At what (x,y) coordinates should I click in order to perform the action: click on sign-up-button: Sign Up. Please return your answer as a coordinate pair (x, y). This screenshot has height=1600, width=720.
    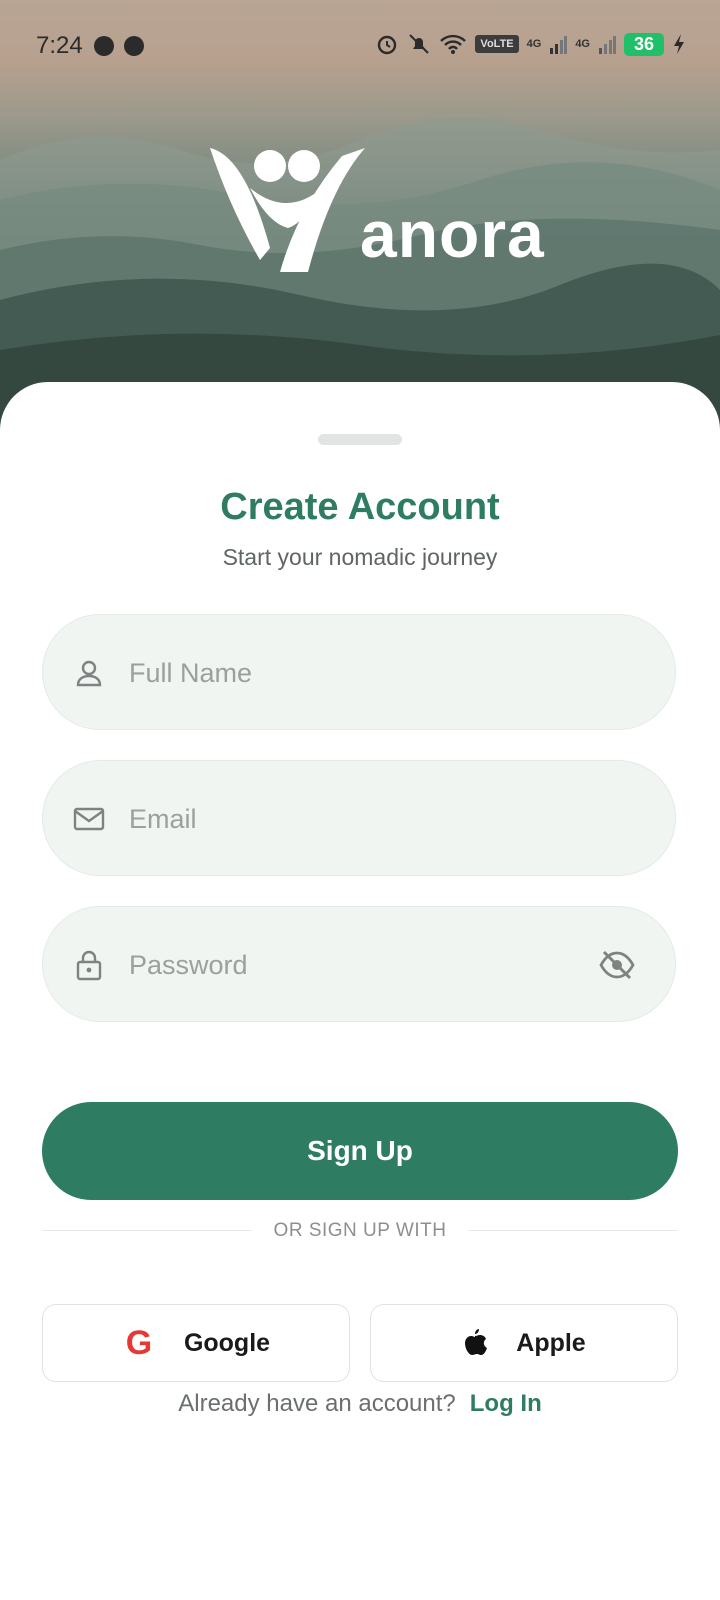
    Looking at the image, I should click on (360, 1151).